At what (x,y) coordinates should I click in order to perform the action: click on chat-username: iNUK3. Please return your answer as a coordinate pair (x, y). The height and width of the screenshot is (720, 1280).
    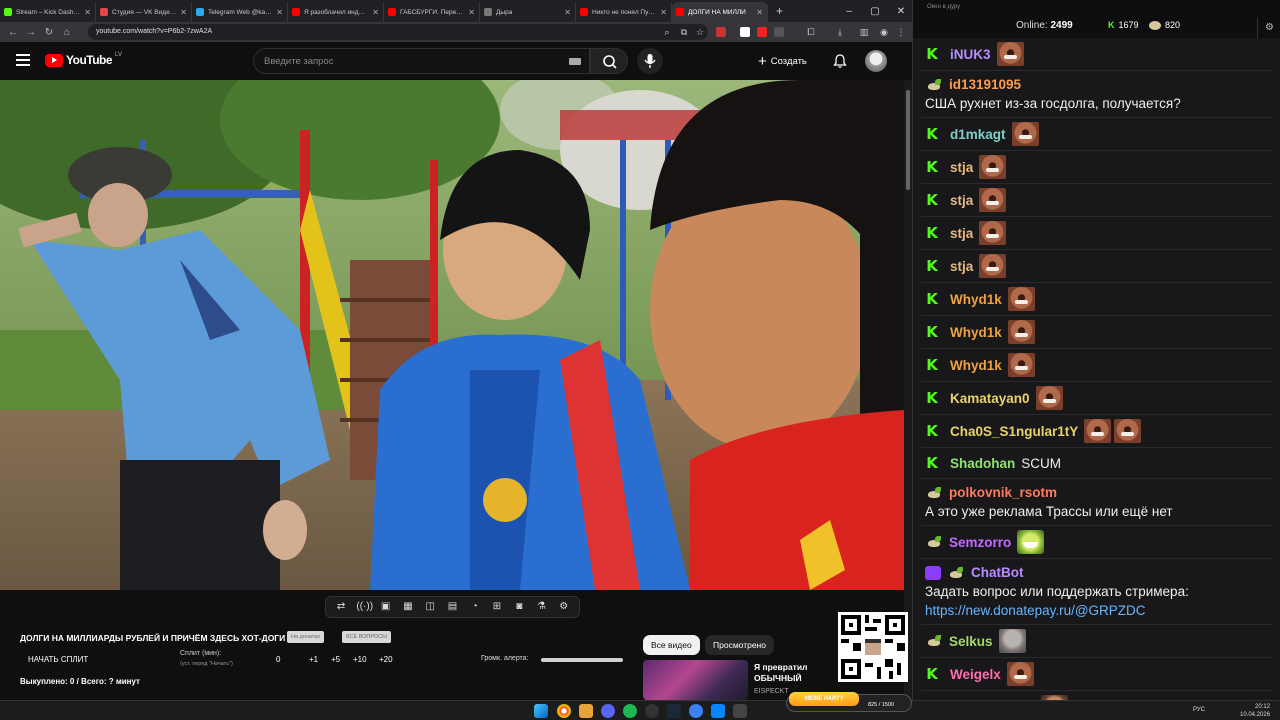
    Looking at the image, I should click on (970, 54).